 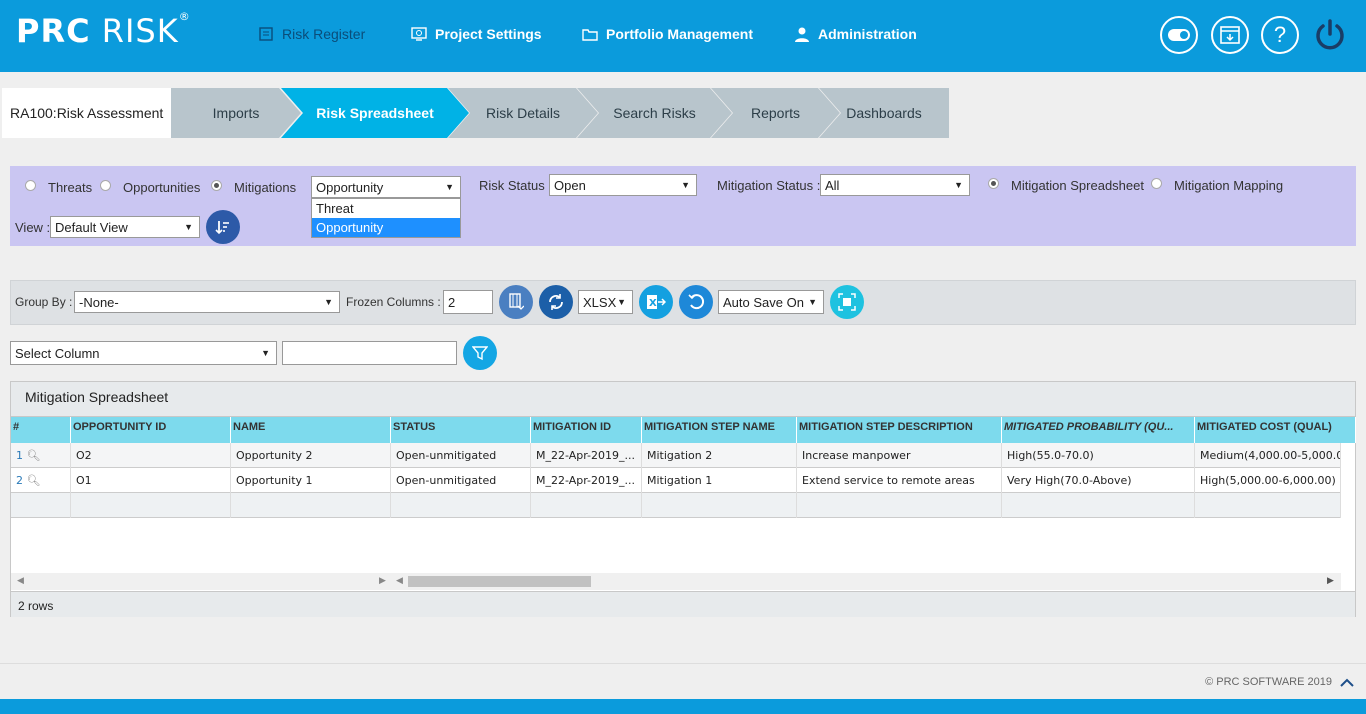 I want to click on radio-threats, so click(x=30, y=185).